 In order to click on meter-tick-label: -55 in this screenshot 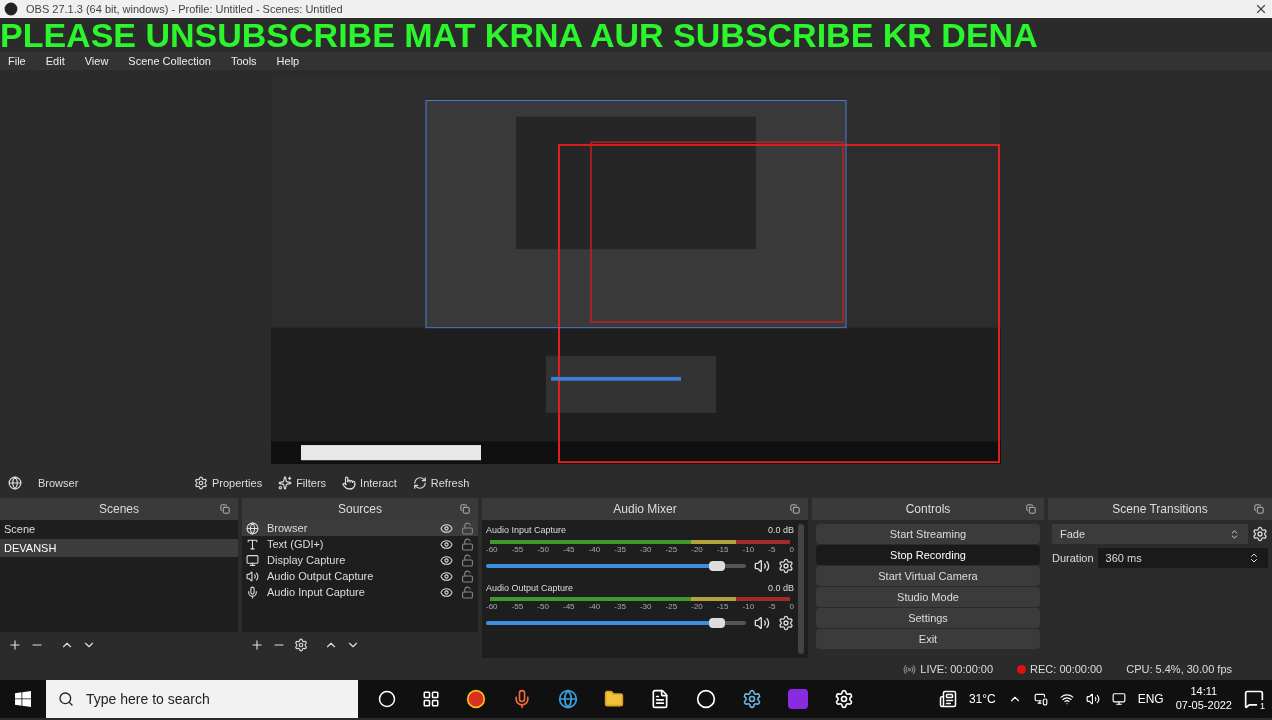, I will do `click(517, 549)`.